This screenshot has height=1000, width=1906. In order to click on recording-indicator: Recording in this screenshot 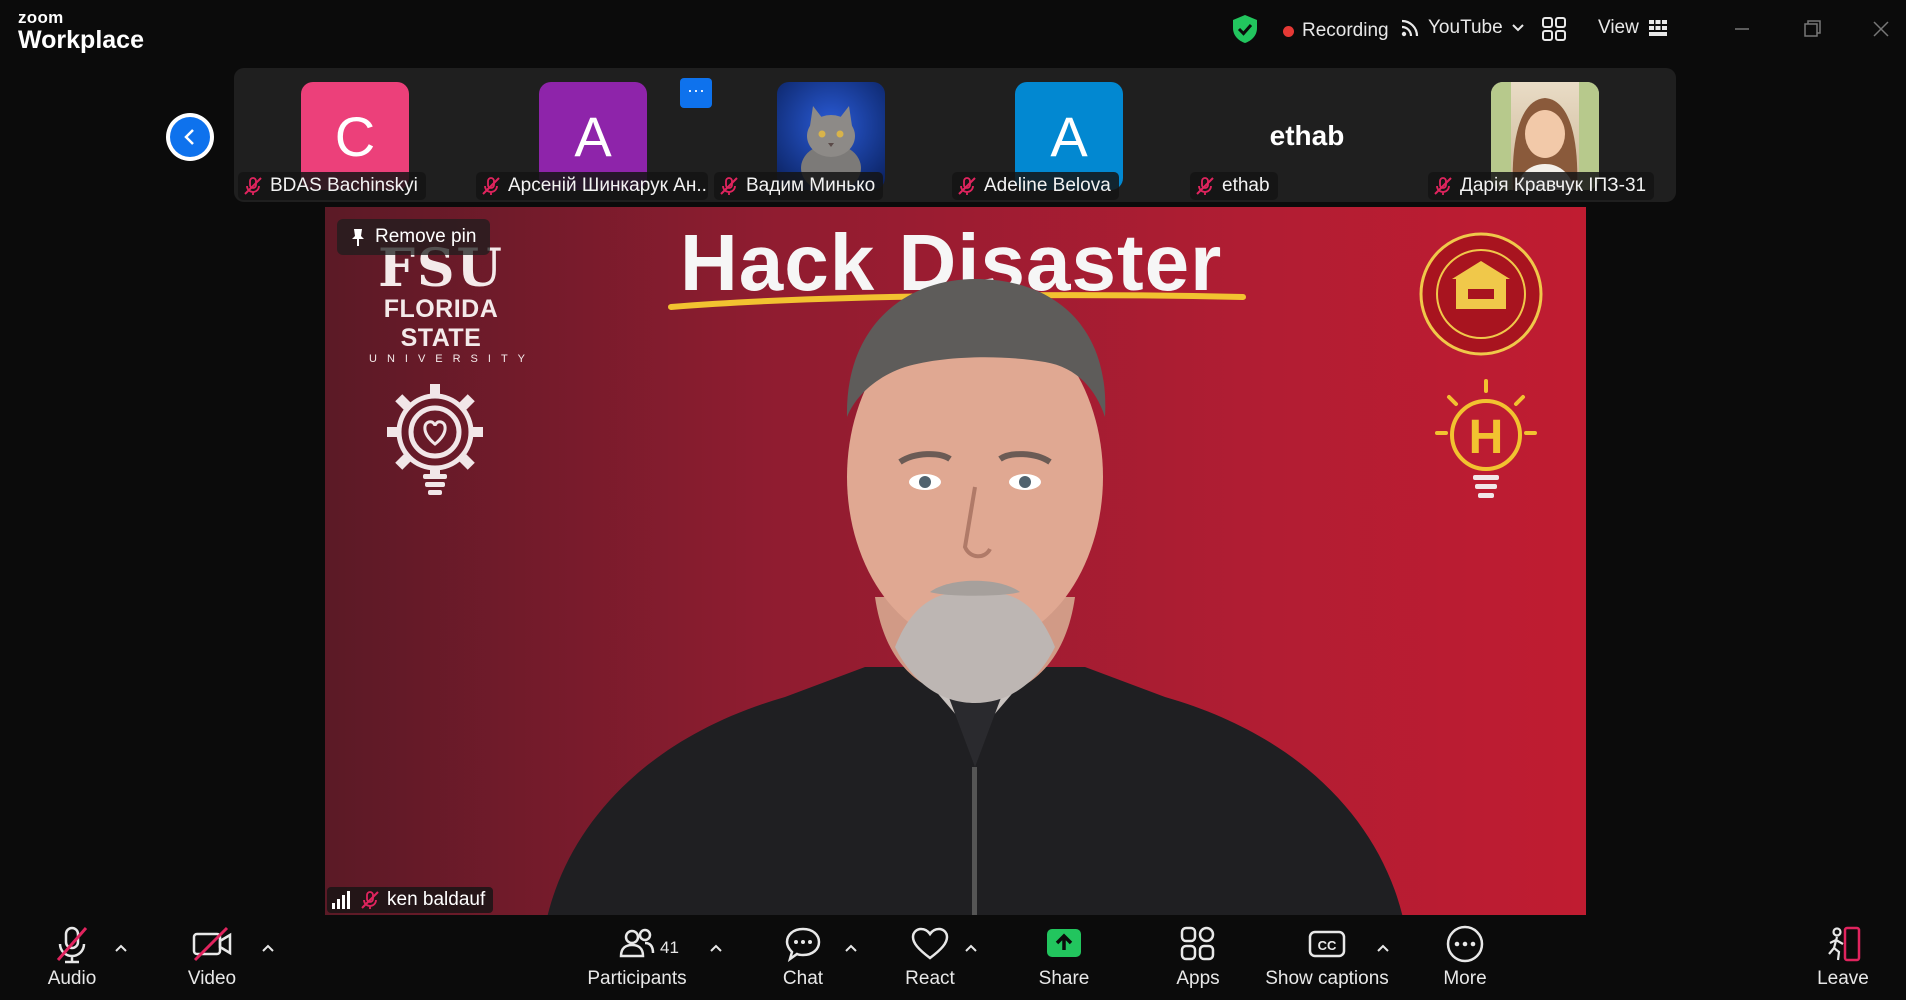, I will do `click(1336, 31)`.